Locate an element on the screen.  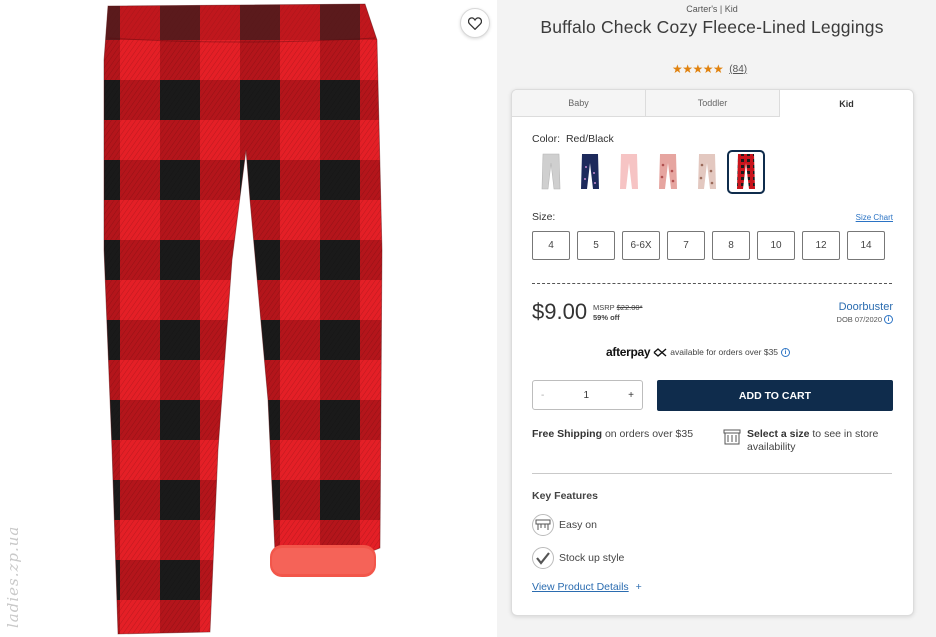
dob-label: DOB 07/2020 is located at coordinates (859, 319).